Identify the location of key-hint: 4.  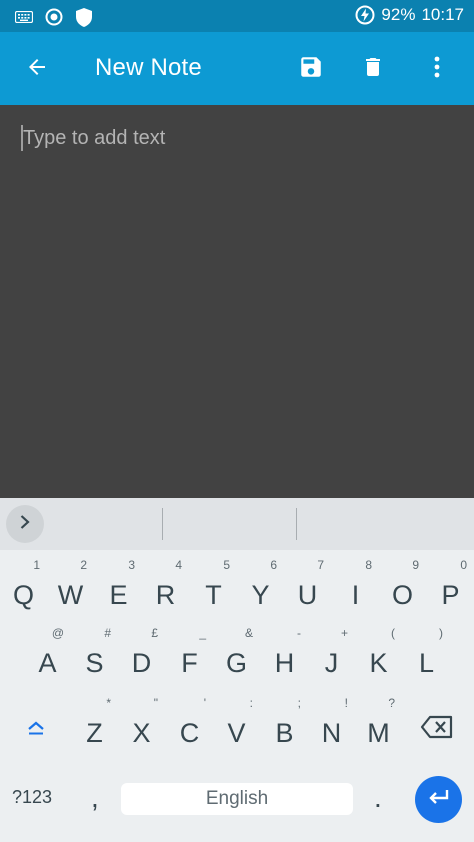
(178, 565).